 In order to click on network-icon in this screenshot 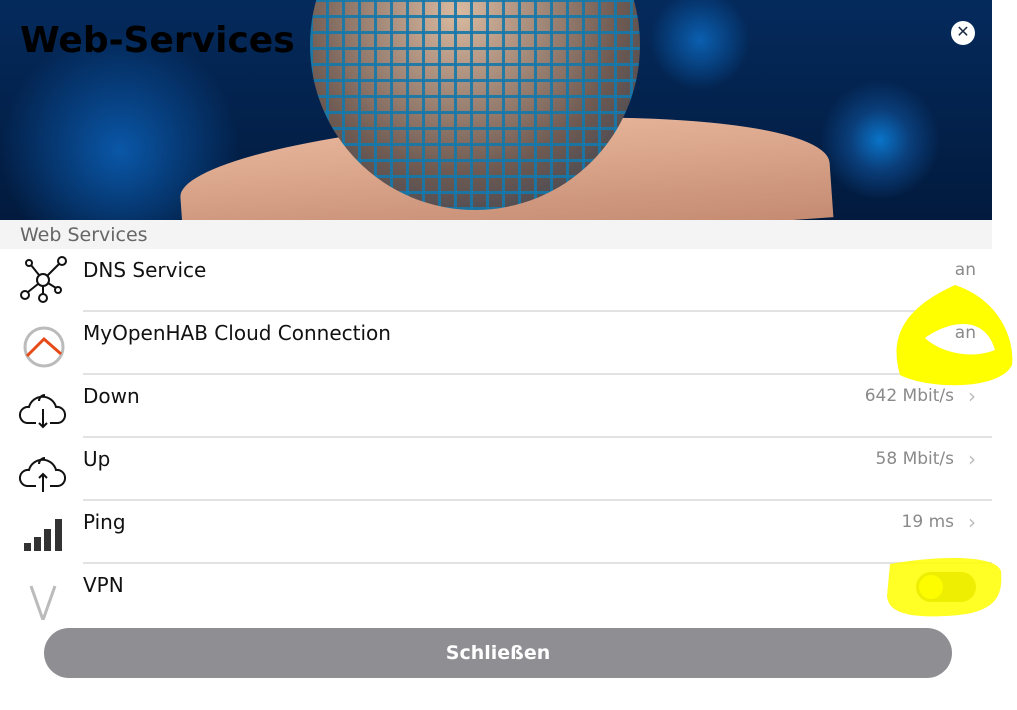, I will do `click(43, 279)`.